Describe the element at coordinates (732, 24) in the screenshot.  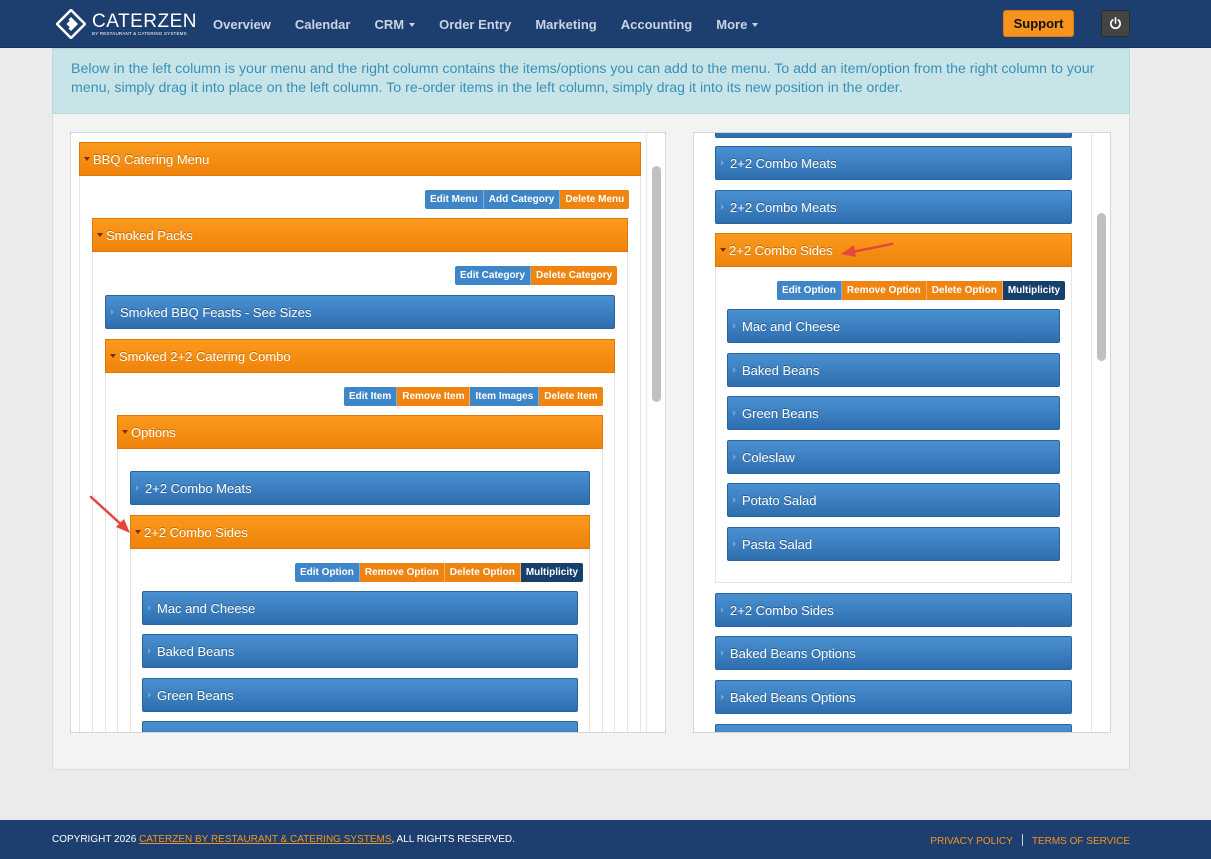
I see `nav-more-label: More` at that location.